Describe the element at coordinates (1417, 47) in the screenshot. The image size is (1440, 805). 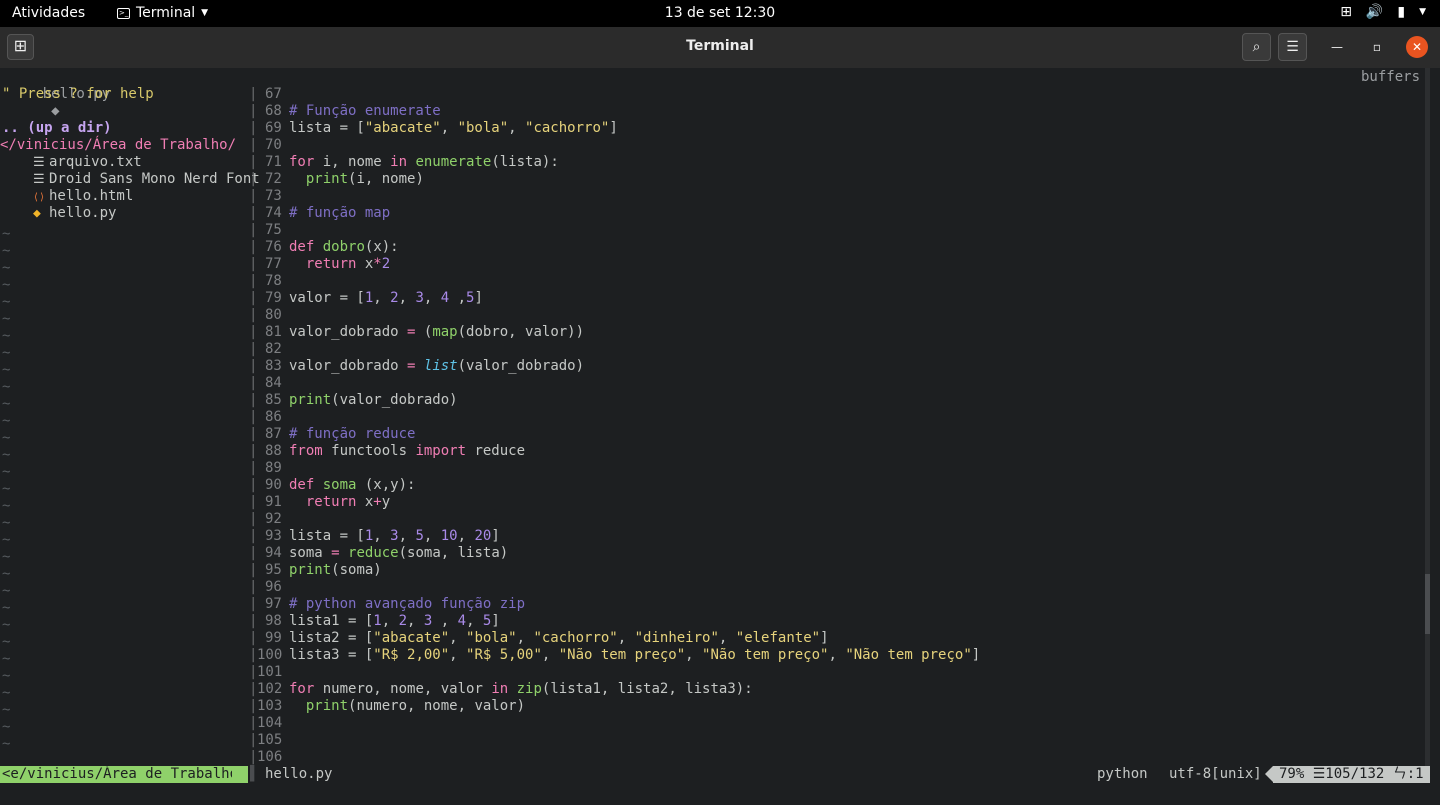
I see `close-button: ✕` at that location.